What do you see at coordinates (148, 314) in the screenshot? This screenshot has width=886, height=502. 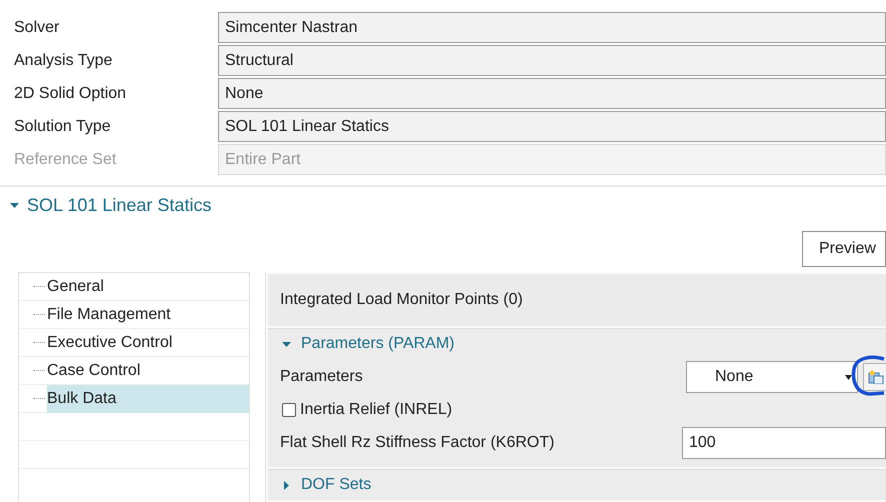 I see `tree-item: File Management` at bounding box center [148, 314].